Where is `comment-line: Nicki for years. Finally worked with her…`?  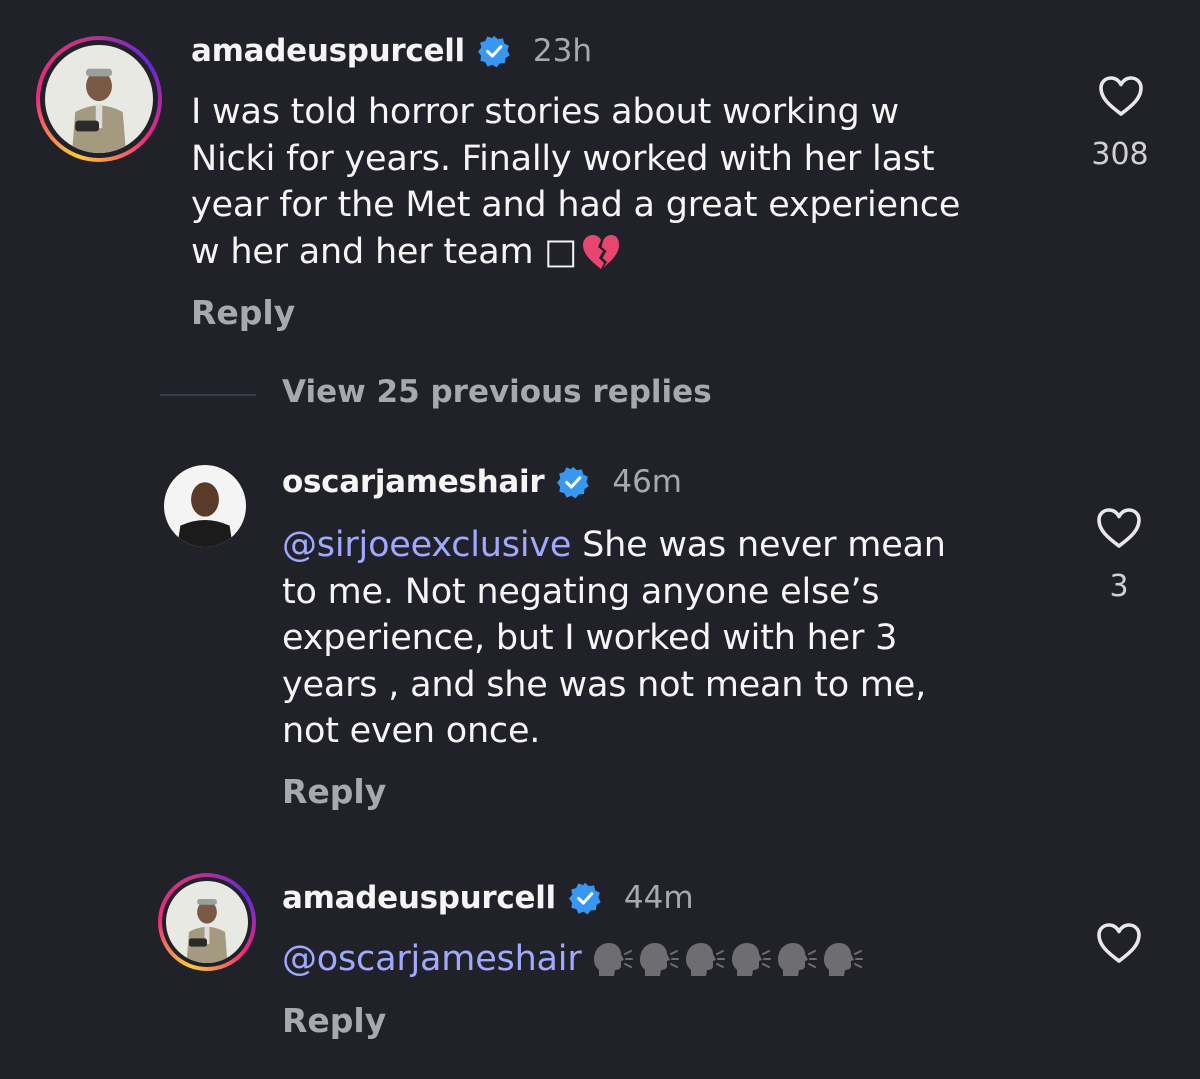 comment-line: Nicki for years. Finally worked with her… is located at coordinates (563, 158).